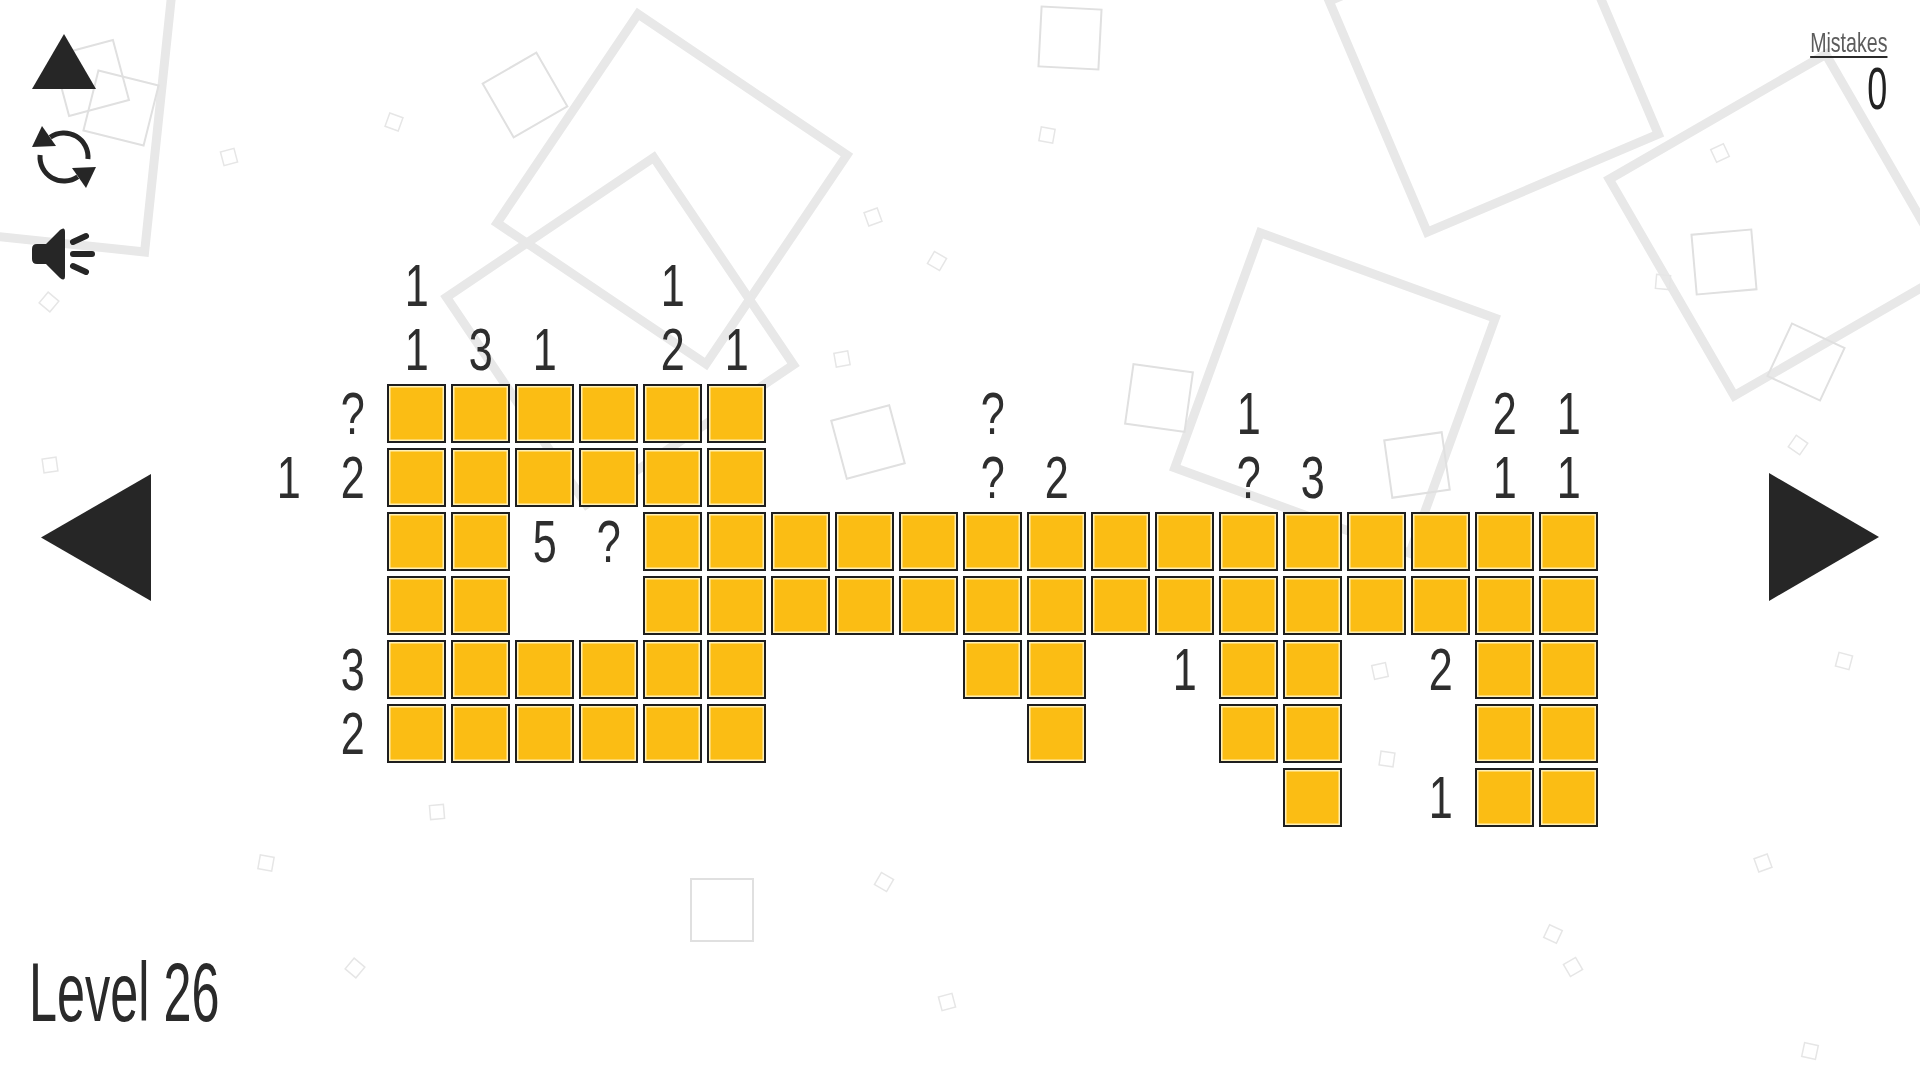 Image resolution: width=1920 pixels, height=1073 pixels. Describe the element at coordinates (1848, 43) in the screenshot. I see `mistakes-label: Mistakes` at that location.